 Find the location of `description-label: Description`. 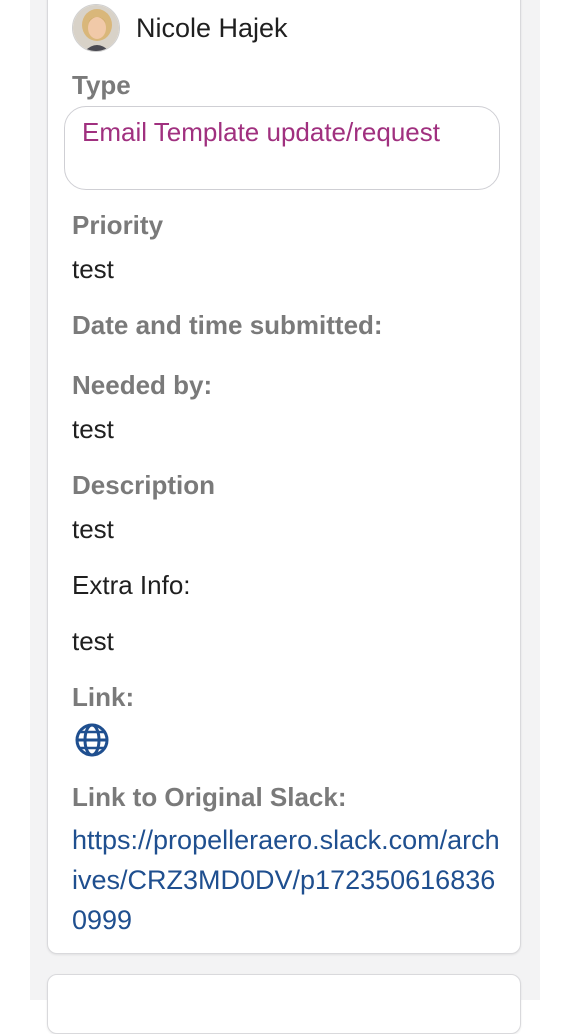

description-label: Description is located at coordinates (144, 485).